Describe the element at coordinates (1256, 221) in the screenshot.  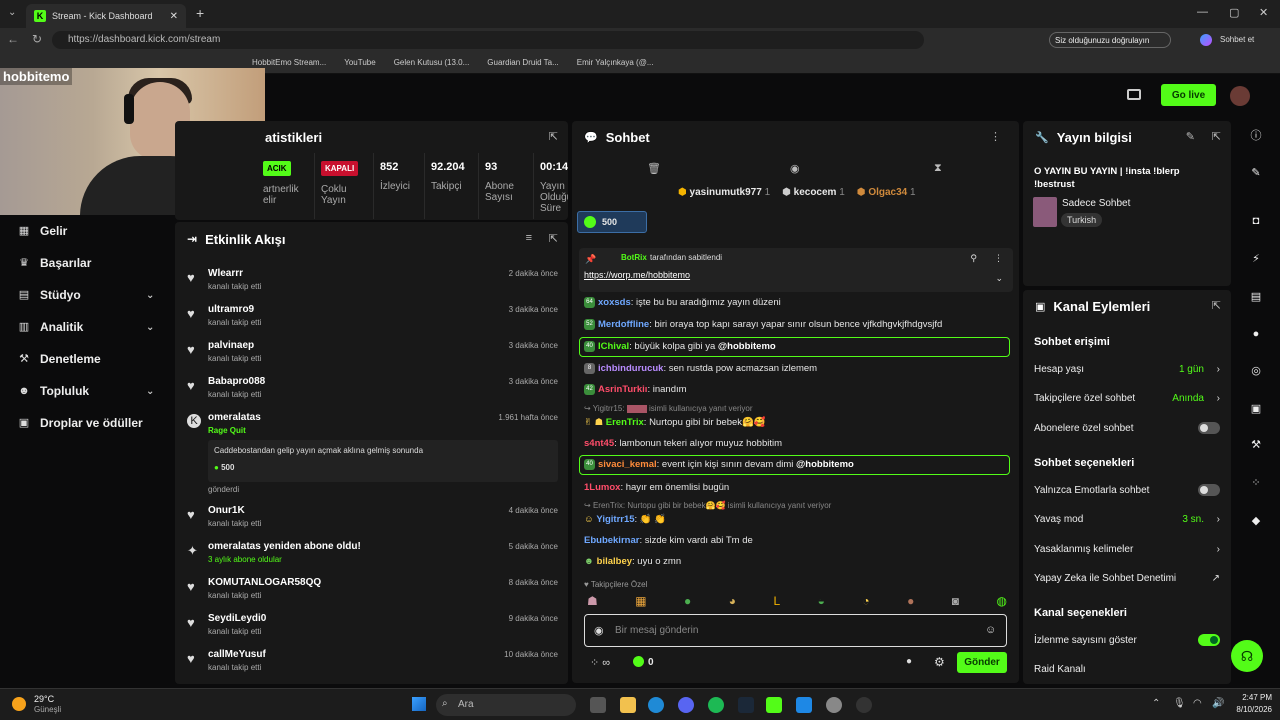
I see `camera-icon: ◘` at that location.